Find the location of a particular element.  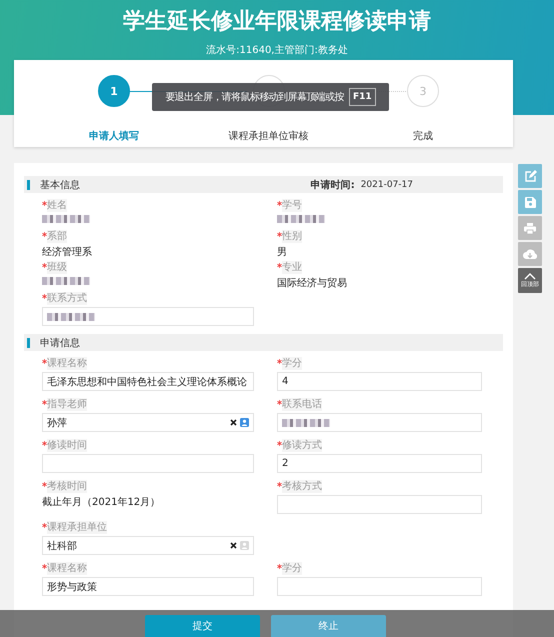

step-label: 课程承担单位审核 is located at coordinates (268, 136).